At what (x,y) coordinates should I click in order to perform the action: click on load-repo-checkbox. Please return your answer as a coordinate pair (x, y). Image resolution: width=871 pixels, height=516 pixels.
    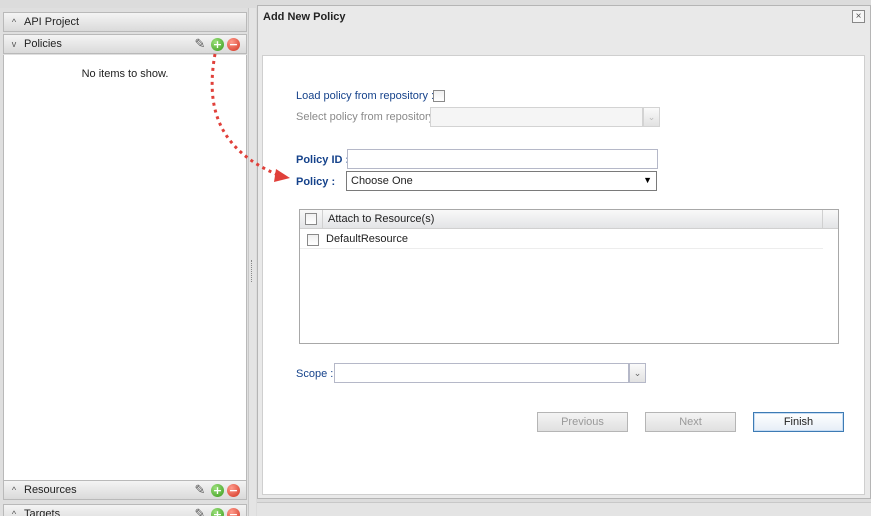
    Looking at the image, I should click on (439, 96).